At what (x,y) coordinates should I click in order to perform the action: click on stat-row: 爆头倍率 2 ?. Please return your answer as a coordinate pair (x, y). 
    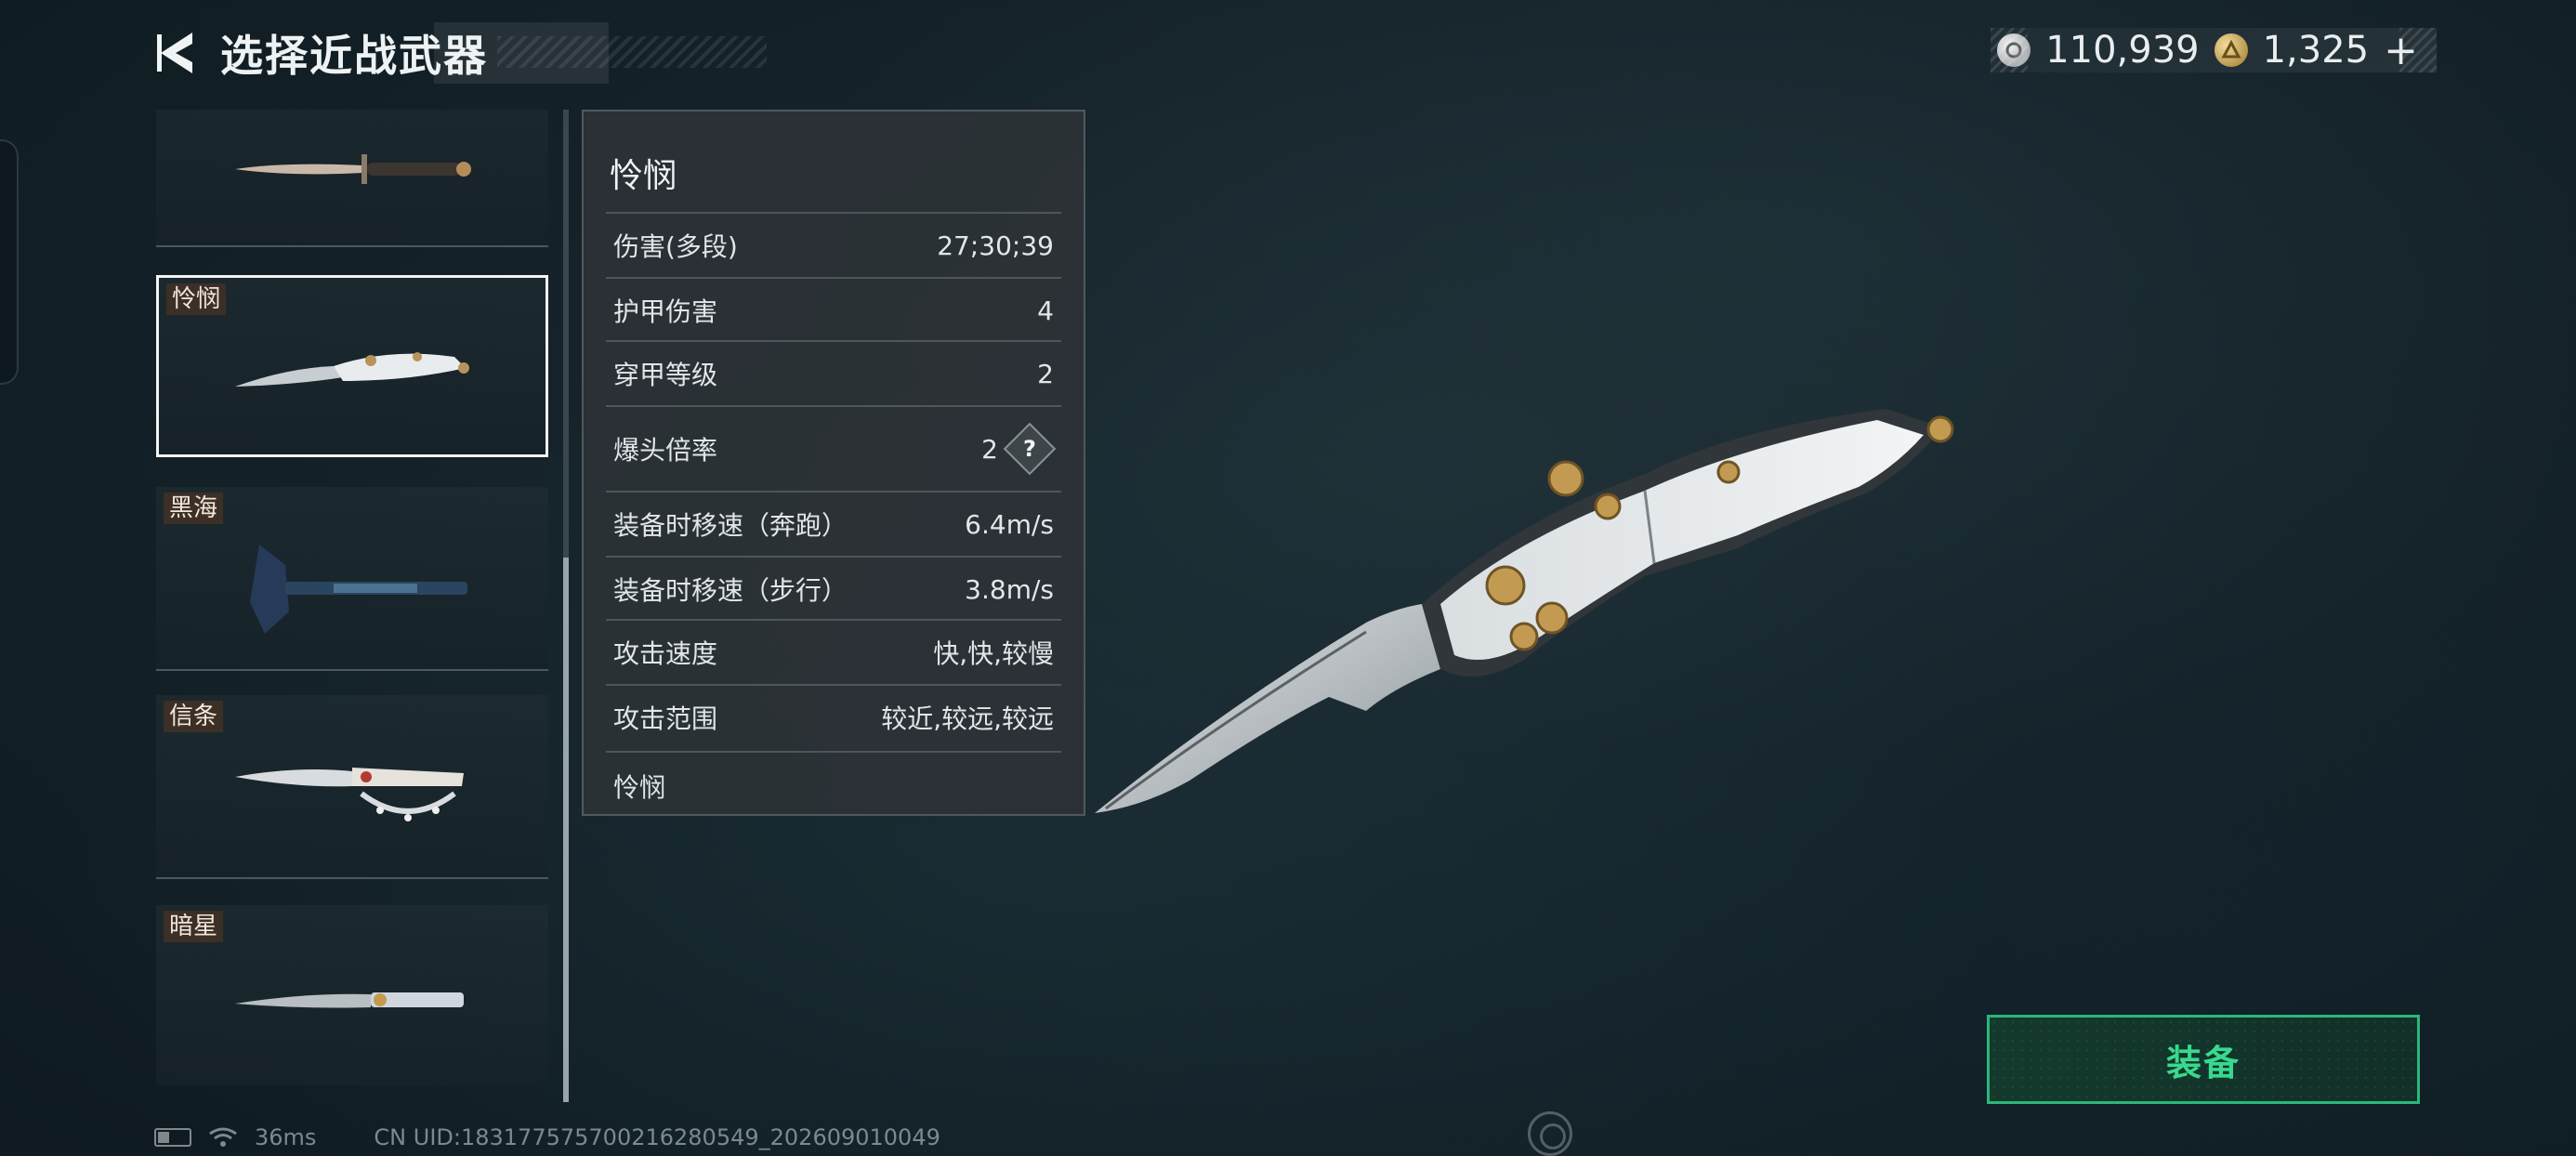
    Looking at the image, I should click on (833, 448).